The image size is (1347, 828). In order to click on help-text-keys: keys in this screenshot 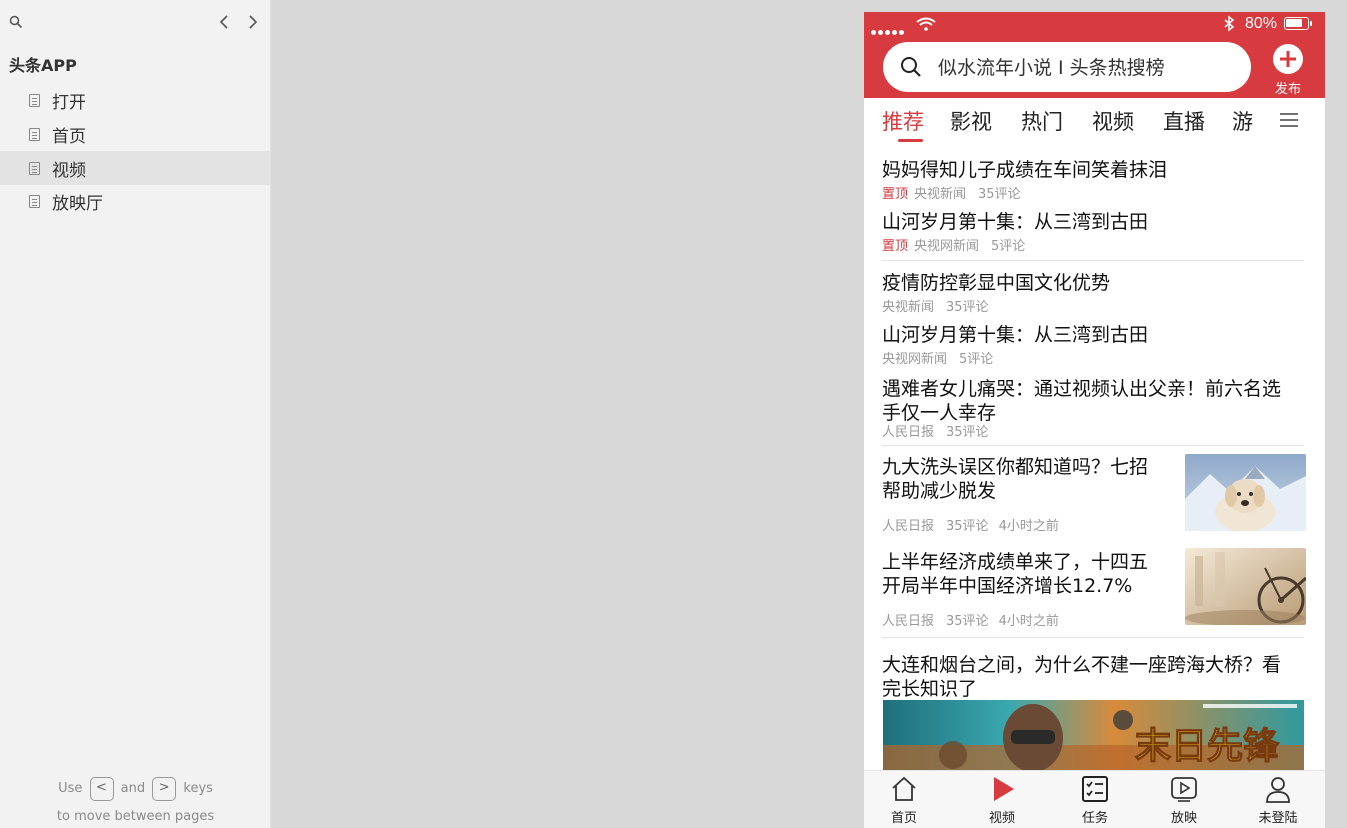, I will do `click(198, 788)`.